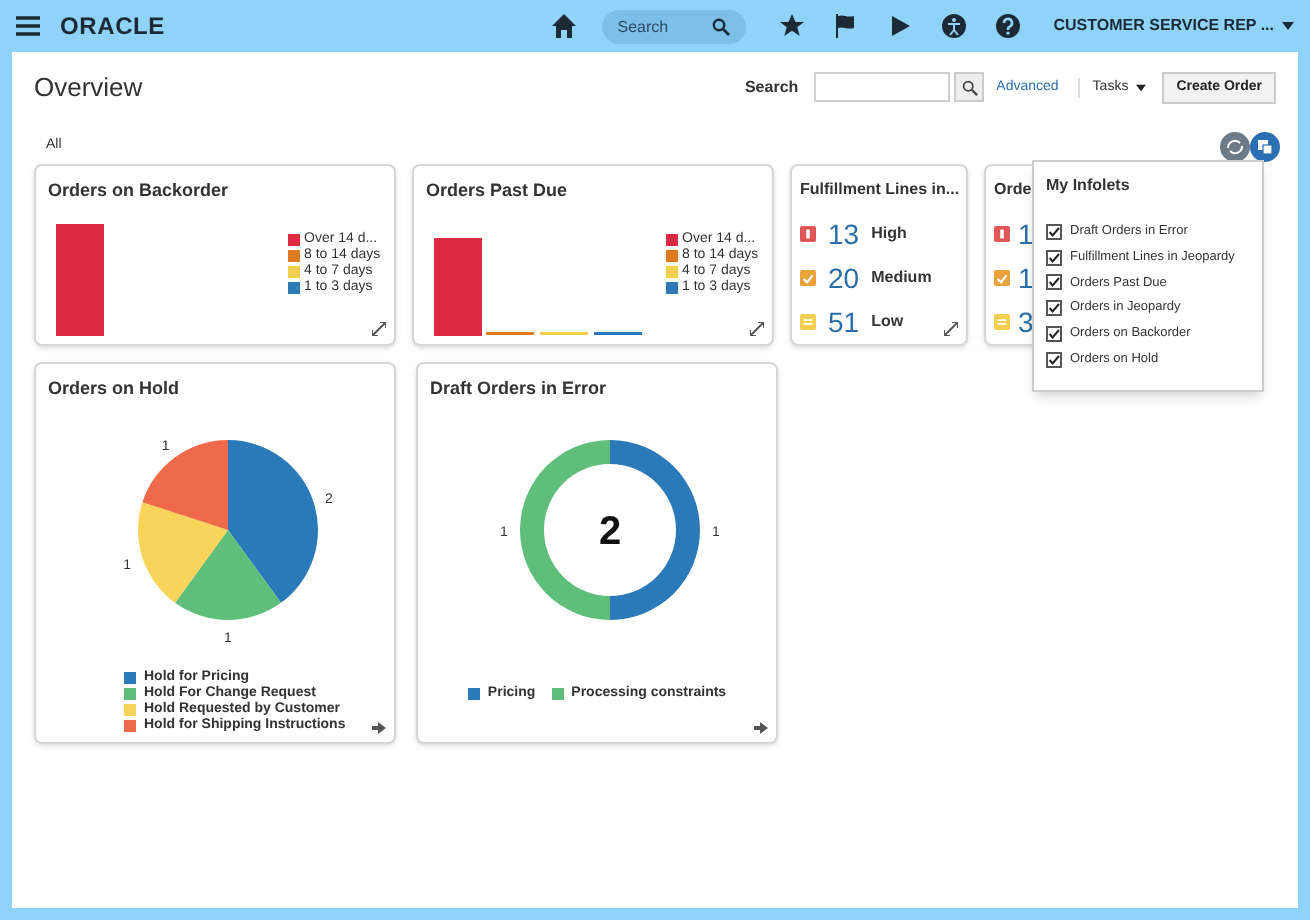  What do you see at coordinates (771, 87) in the screenshot?
I see `search-label: Search` at bounding box center [771, 87].